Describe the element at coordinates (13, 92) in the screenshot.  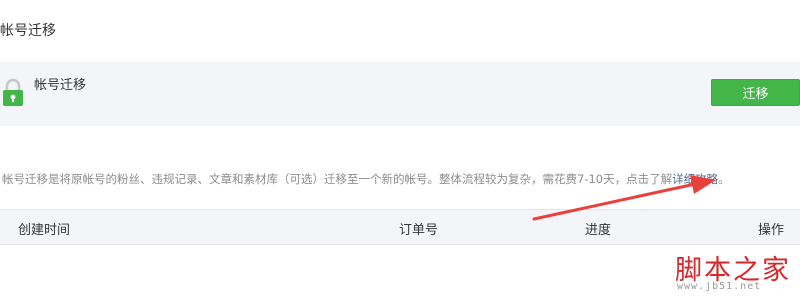
I see `lock-icon` at that location.